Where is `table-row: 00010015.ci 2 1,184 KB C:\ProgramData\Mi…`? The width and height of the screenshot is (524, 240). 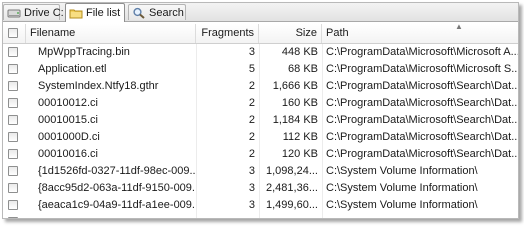 table-row: 00010015.ci 2 1,184 KB C:\ProgramData\Mi… is located at coordinates (260, 120).